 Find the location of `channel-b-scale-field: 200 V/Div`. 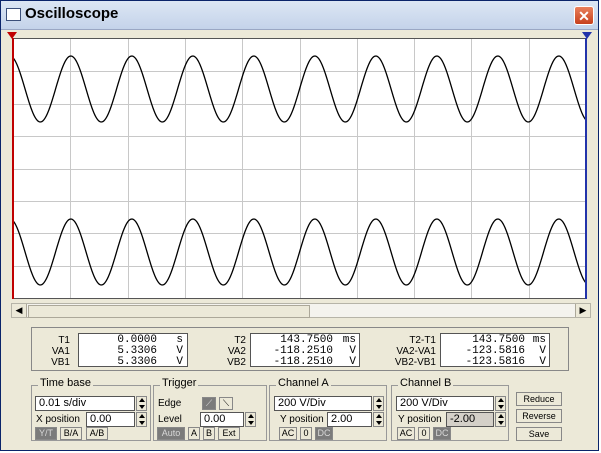

channel-b-scale-field: 200 V/Div is located at coordinates (445, 403).